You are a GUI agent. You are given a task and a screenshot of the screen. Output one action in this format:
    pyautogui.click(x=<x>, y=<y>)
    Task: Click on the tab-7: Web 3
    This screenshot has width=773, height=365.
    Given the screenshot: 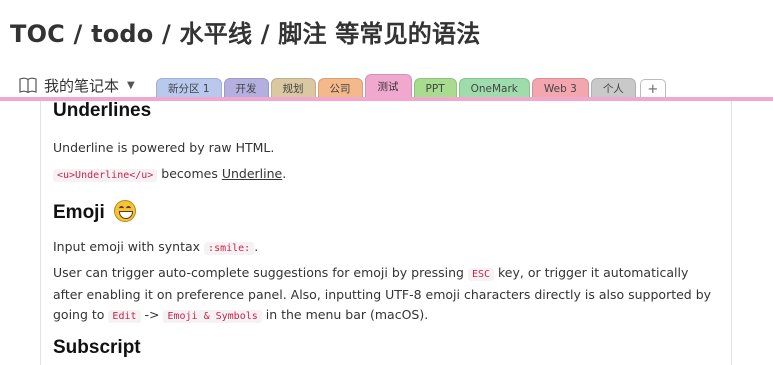 What is the action you would take?
    pyautogui.click(x=560, y=88)
    